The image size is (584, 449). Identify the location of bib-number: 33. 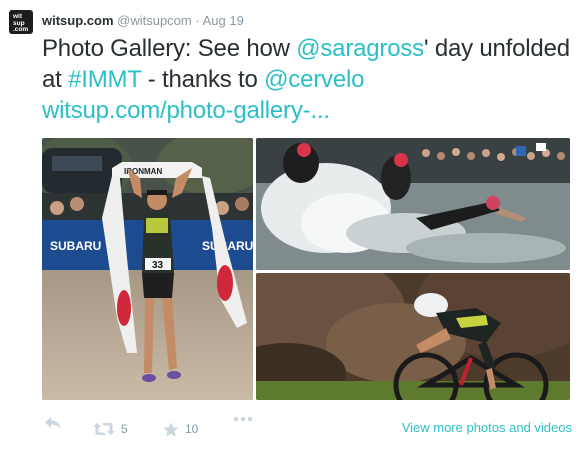
(158, 265).